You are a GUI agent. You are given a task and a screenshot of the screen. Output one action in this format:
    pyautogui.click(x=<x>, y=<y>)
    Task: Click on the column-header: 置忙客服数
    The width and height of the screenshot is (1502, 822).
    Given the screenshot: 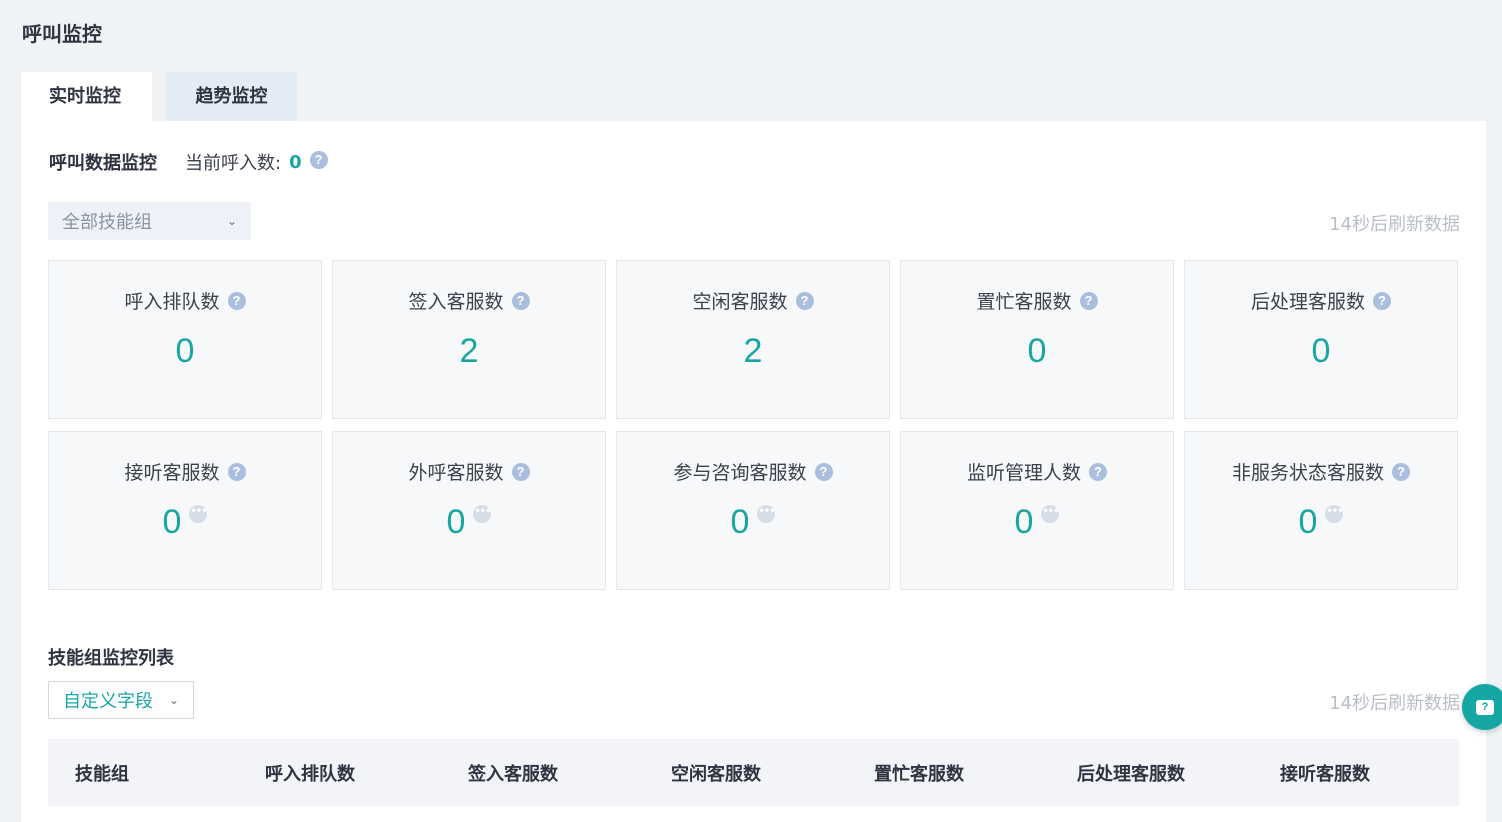 What is the action you would take?
    pyautogui.click(x=919, y=773)
    